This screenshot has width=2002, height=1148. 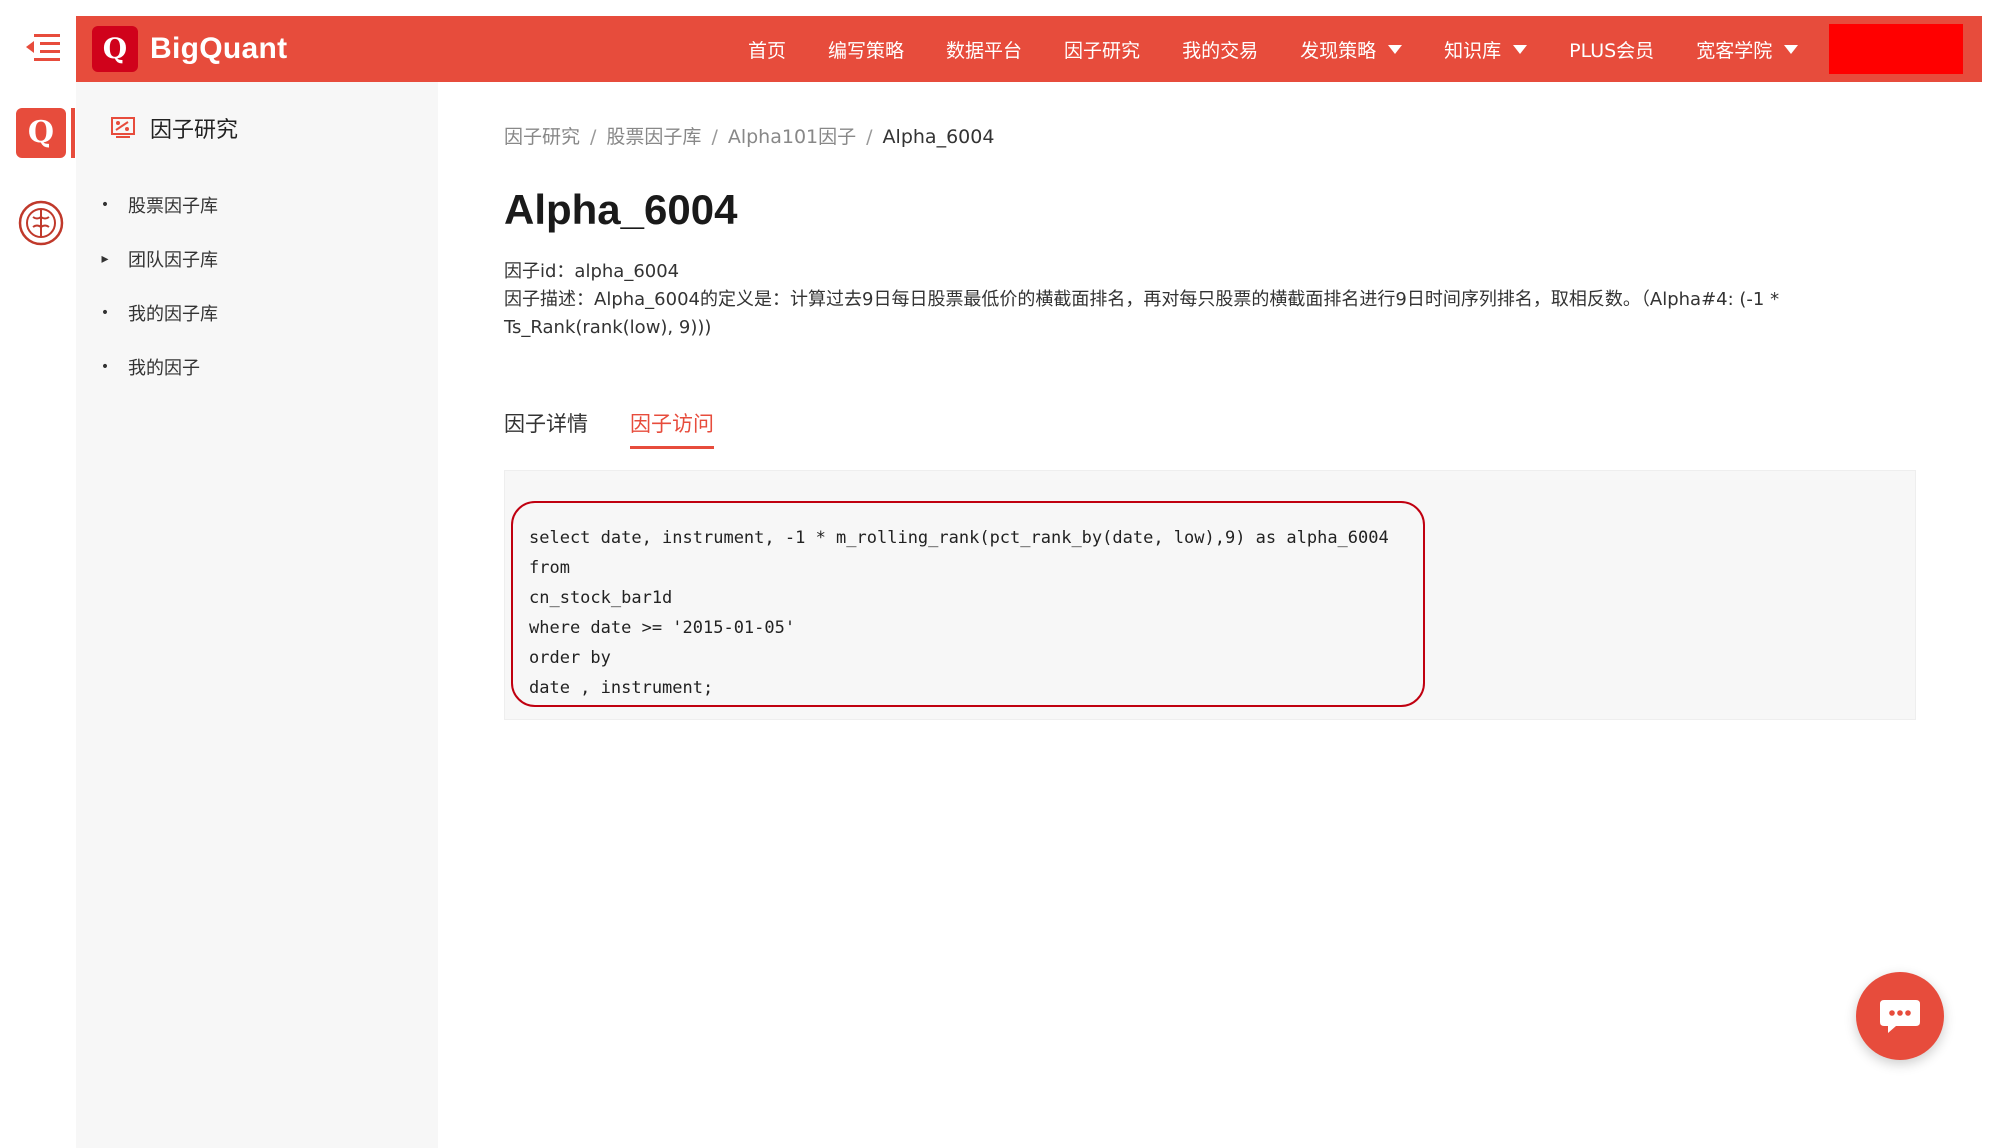 I want to click on menu-icon, so click(x=43, y=48).